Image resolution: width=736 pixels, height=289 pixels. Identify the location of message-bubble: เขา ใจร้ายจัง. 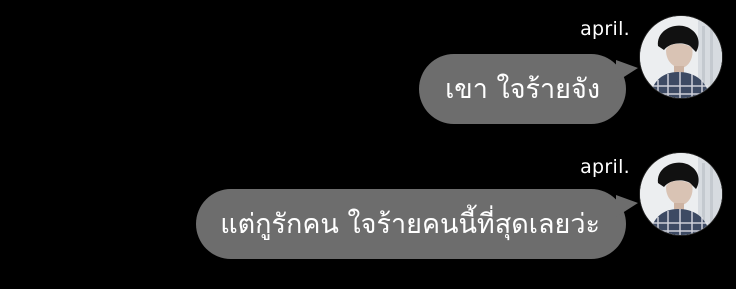
(528, 89).